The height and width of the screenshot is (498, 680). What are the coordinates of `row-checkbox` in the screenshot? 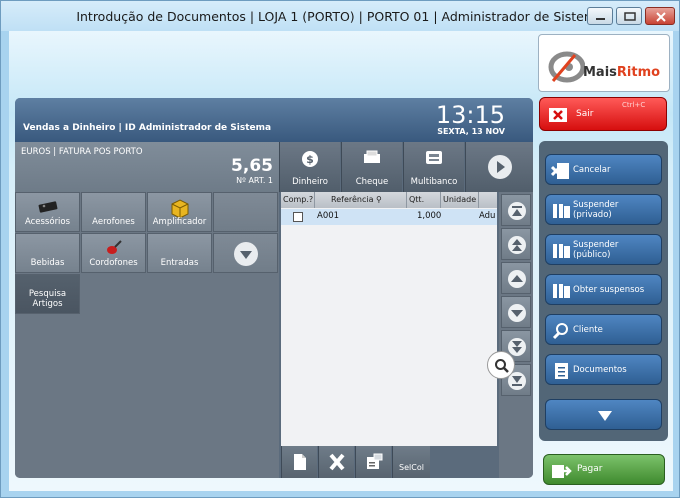 It's located at (298, 217).